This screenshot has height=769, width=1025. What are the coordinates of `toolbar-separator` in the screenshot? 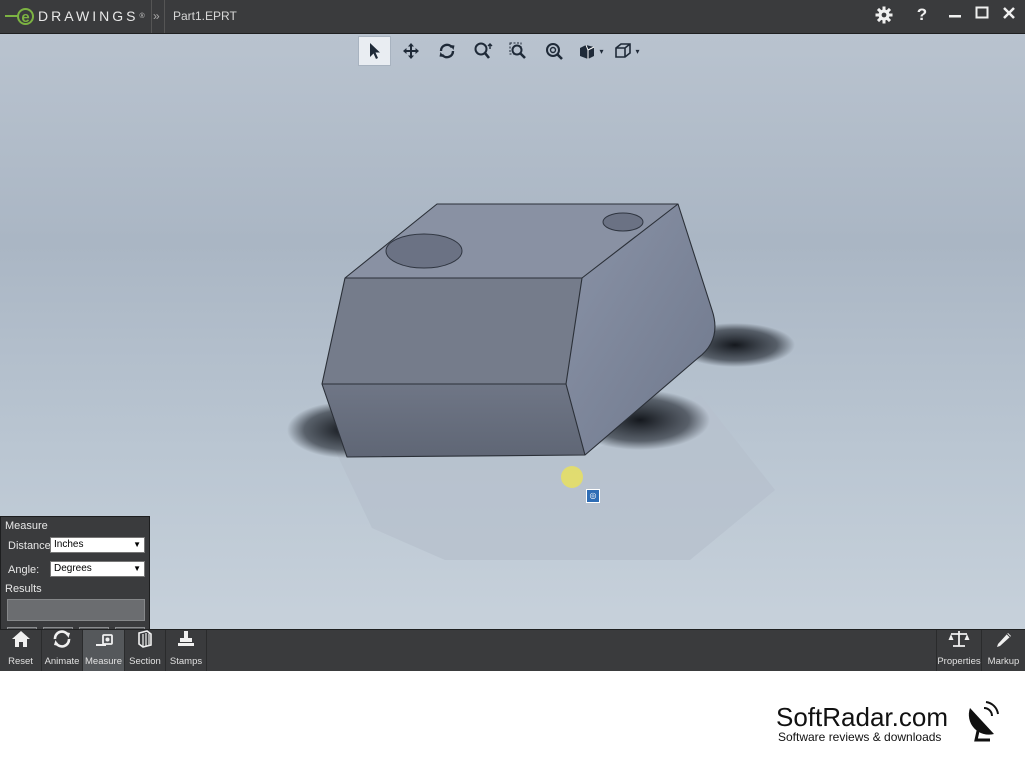 It's located at (206, 650).